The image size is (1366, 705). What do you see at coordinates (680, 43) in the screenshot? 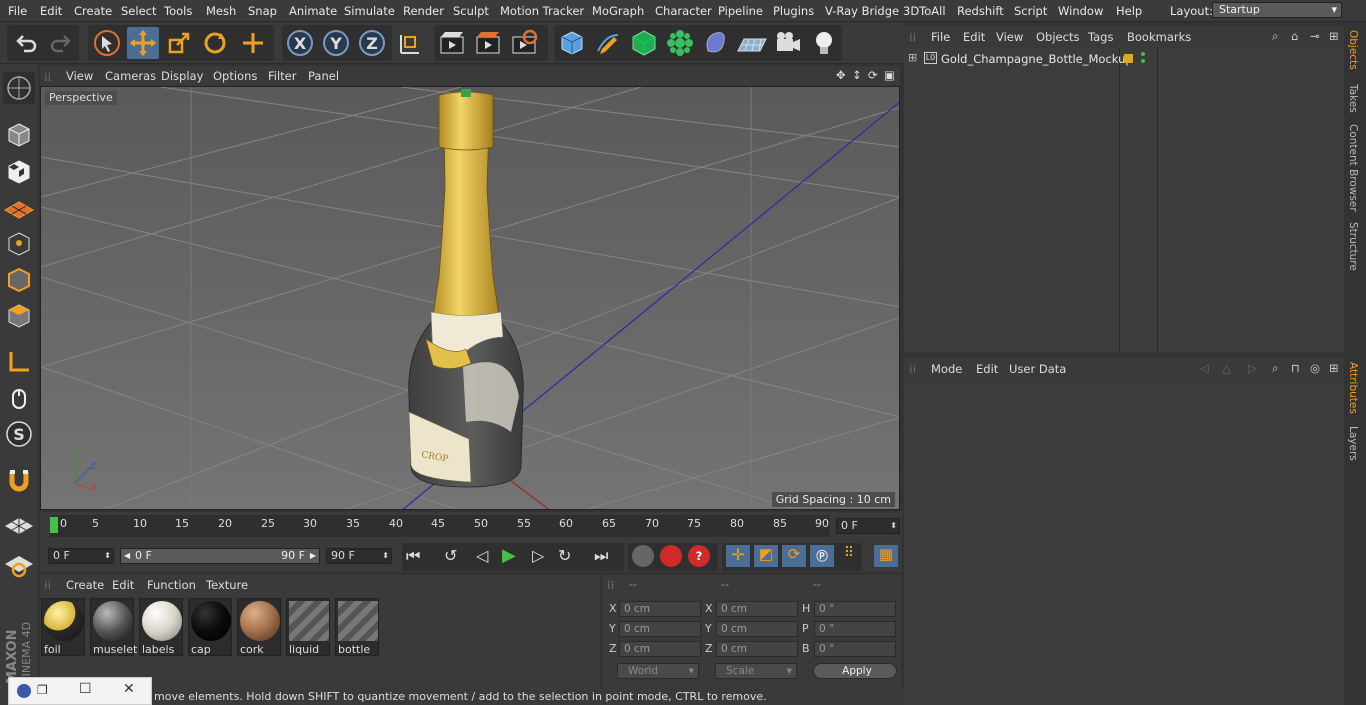
I see `cloner-icon` at bounding box center [680, 43].